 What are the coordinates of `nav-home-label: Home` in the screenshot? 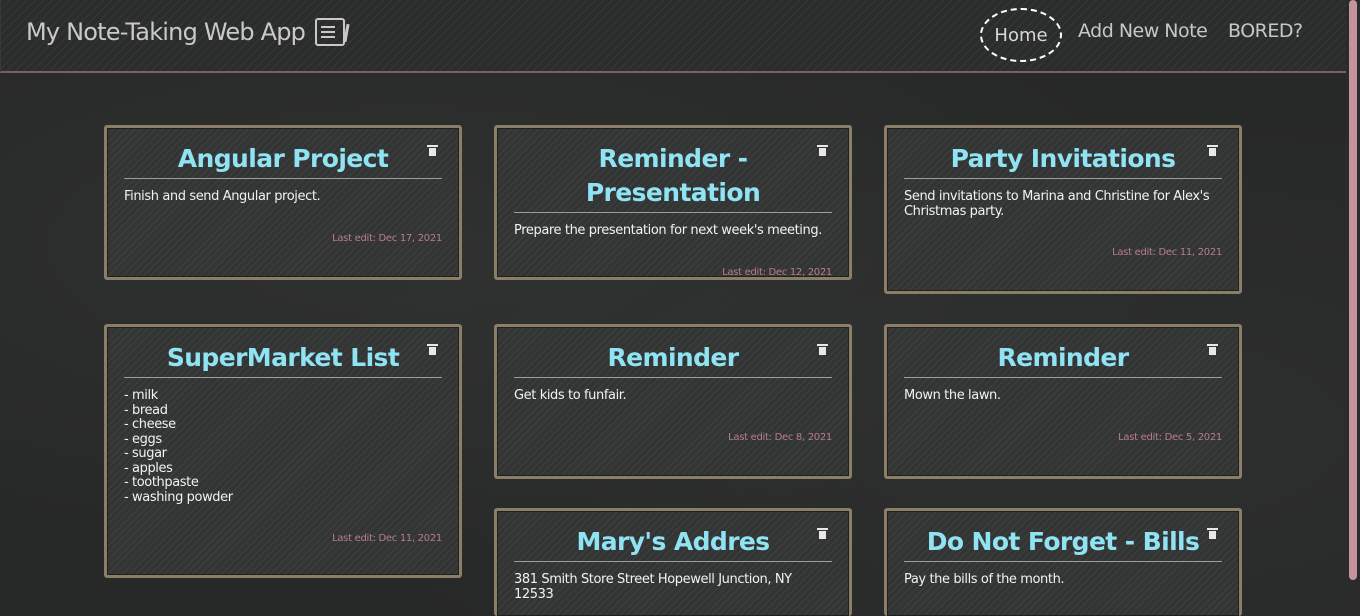 It's located at (1021, 35).